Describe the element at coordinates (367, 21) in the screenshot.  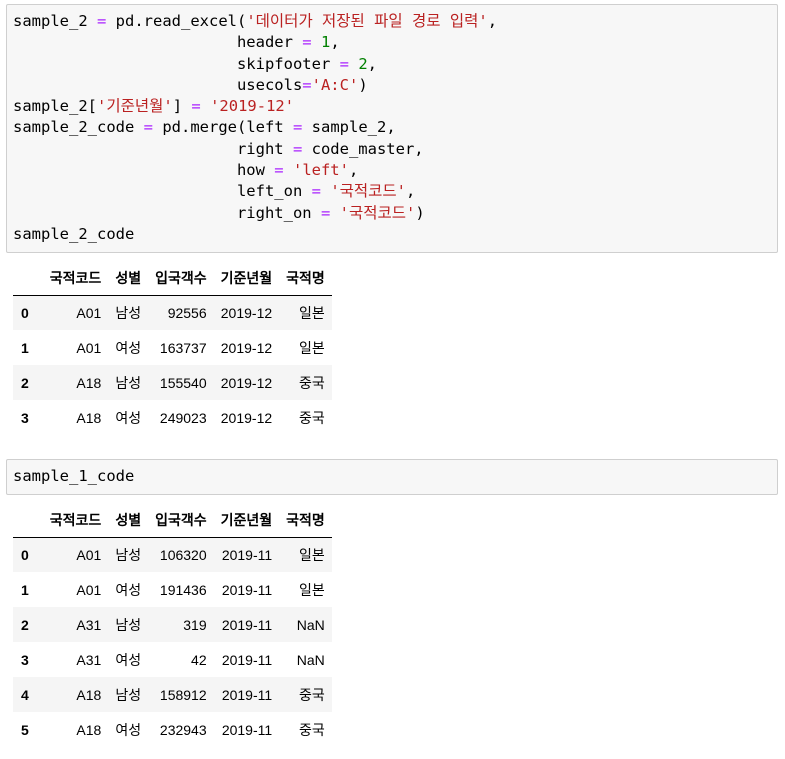
I see `string-token: '데이터가 저장된 파일 경로 입력'` at that location.